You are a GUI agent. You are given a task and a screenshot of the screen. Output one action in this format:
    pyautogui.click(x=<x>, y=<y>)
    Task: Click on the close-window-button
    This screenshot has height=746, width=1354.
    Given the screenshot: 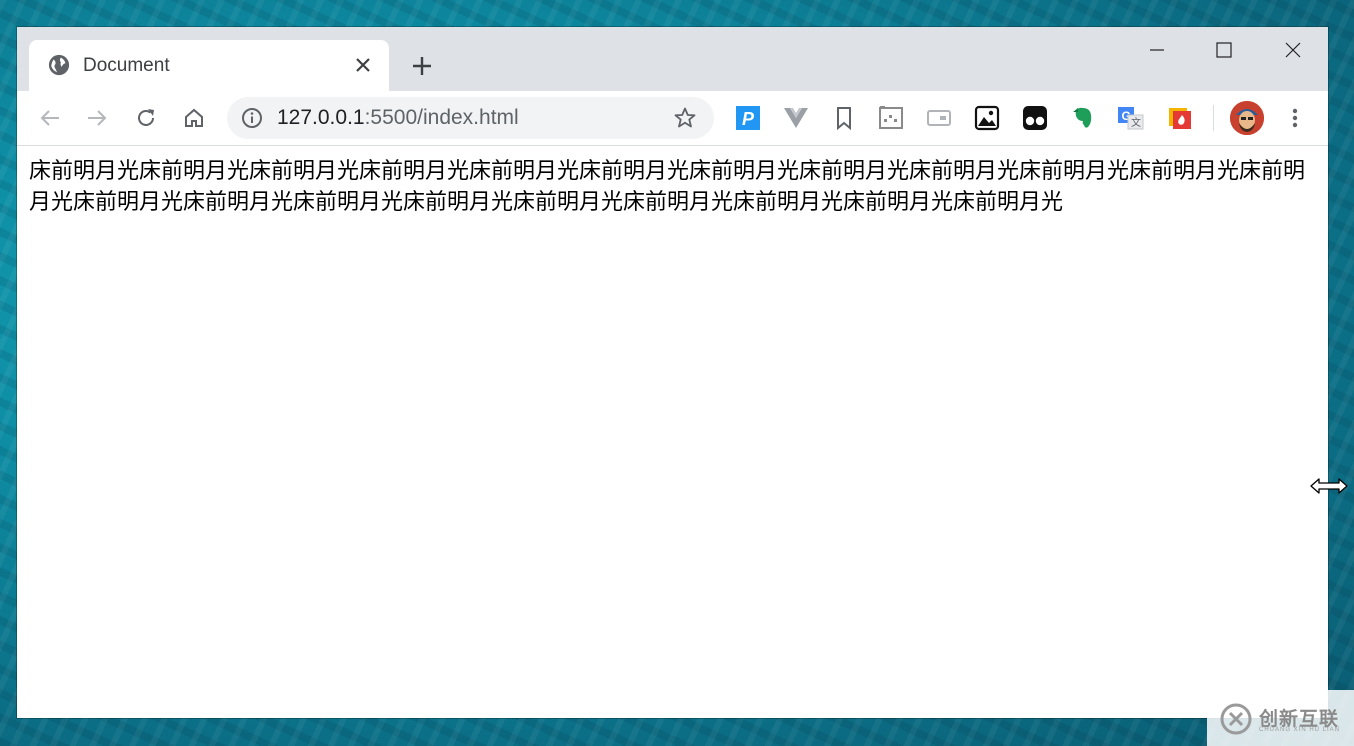 What is the action you would take?
    pyautogui.click(x=1293, y=50)
    